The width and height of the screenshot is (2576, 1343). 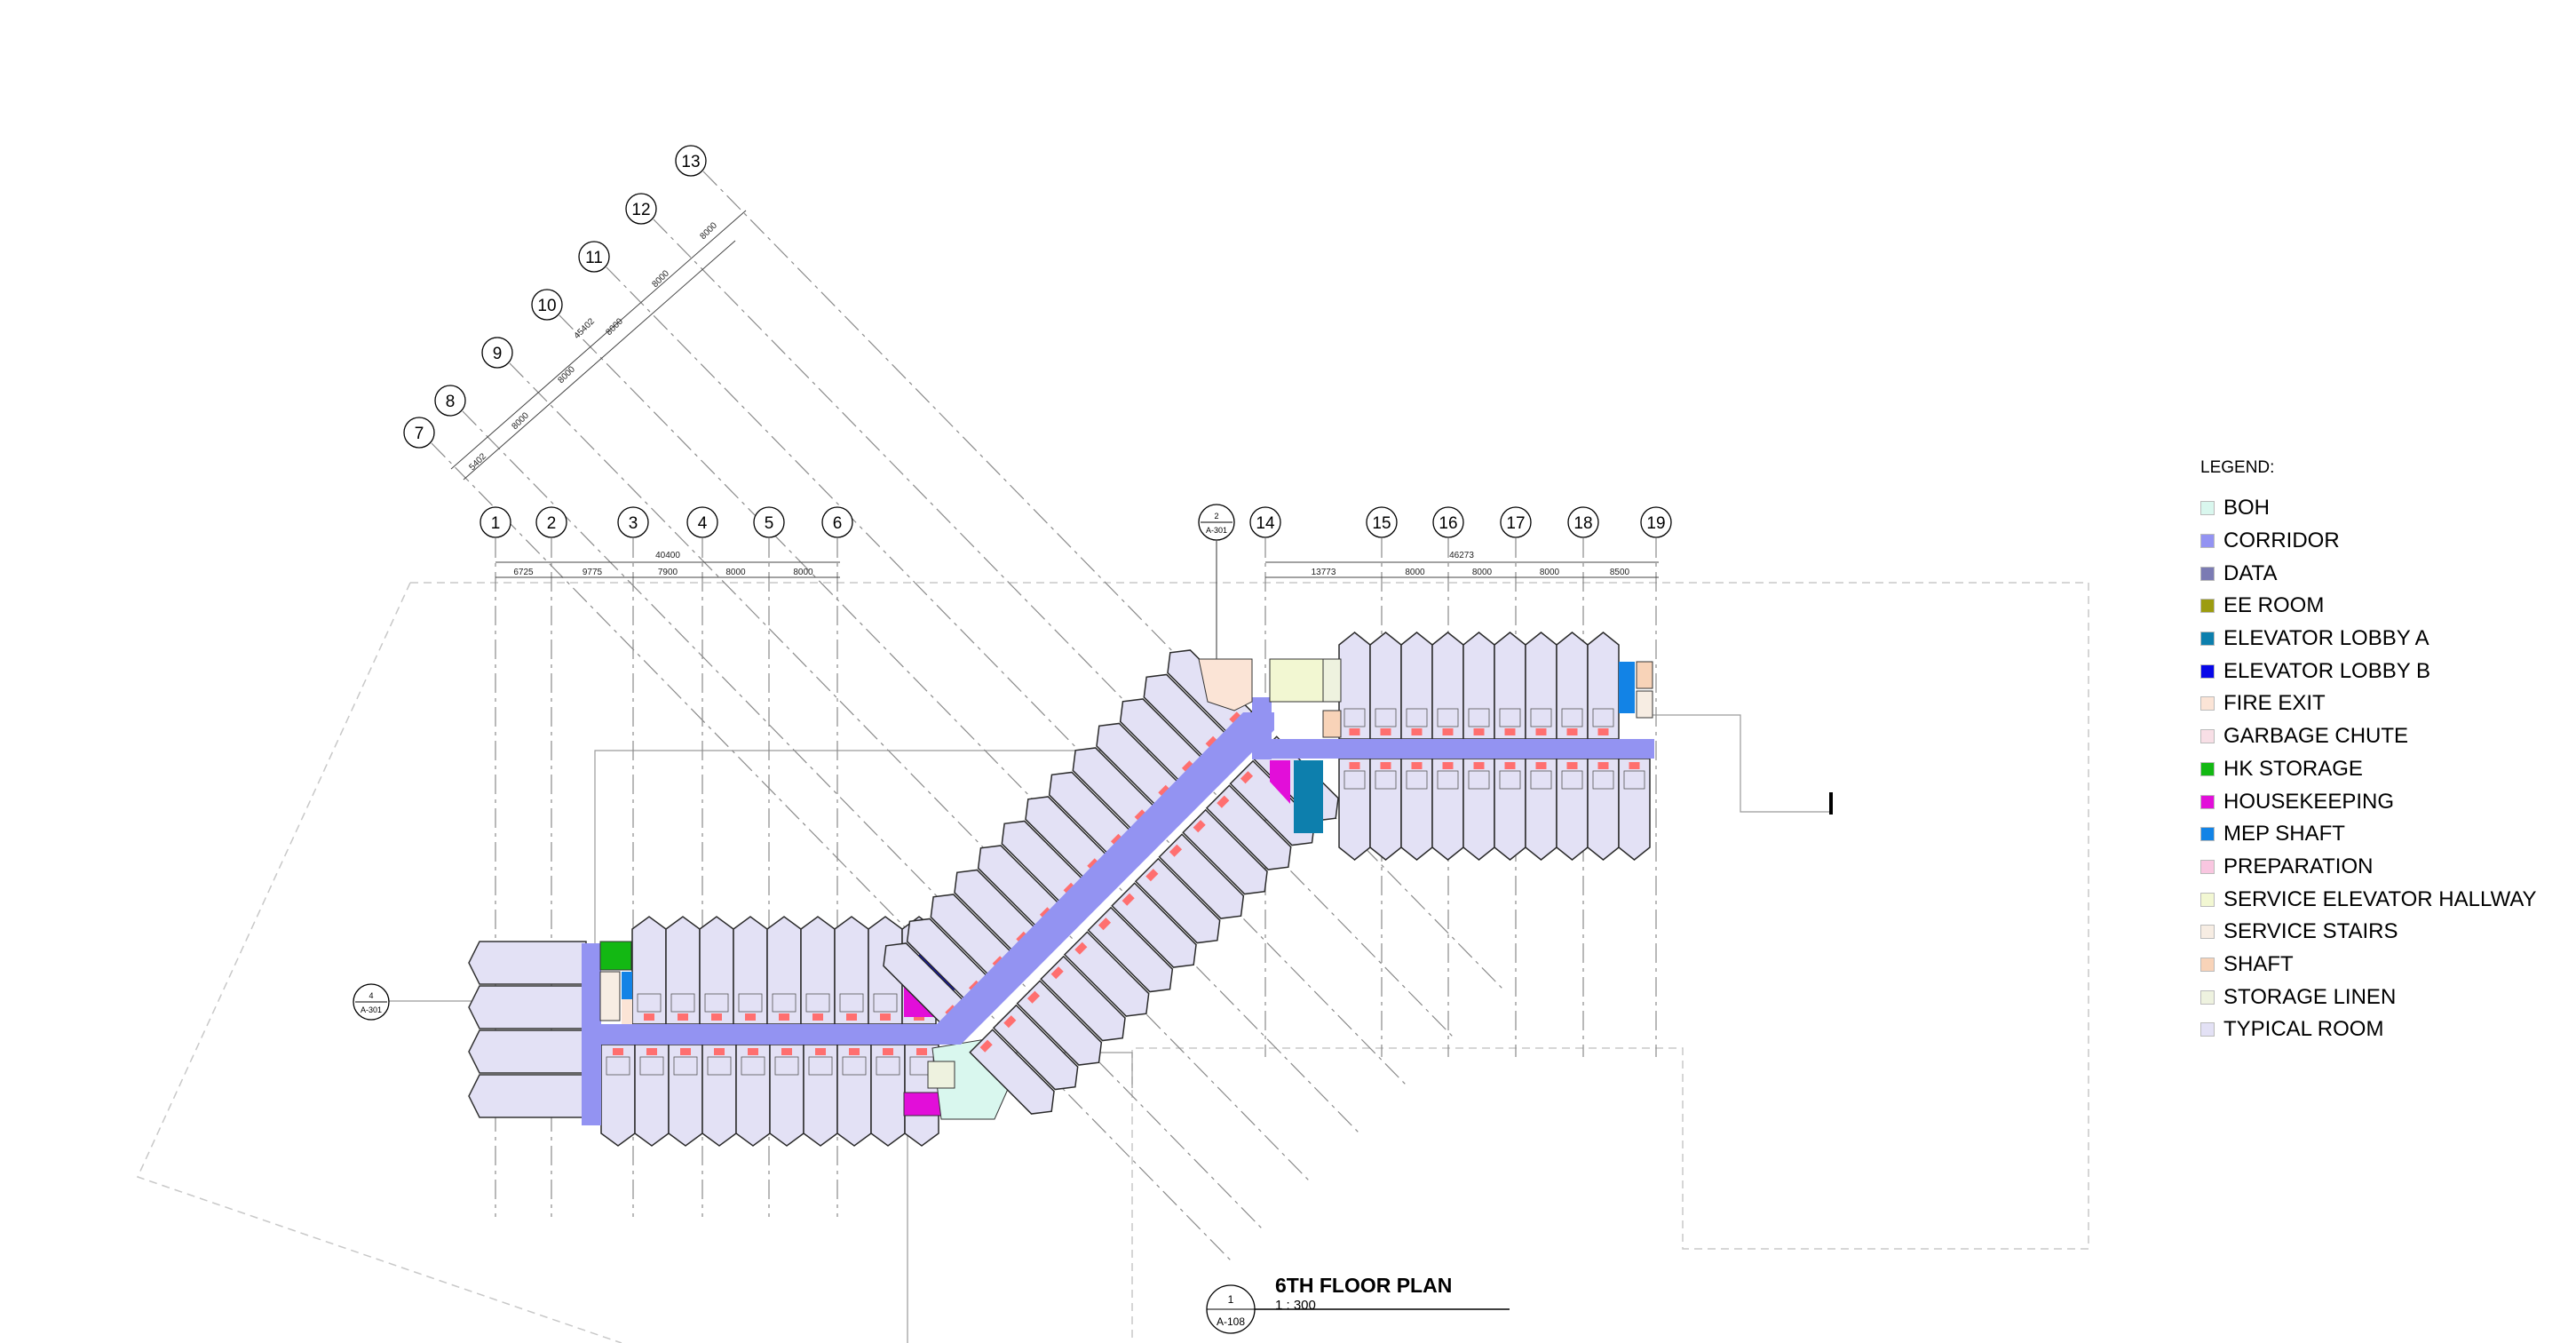 What do you see at coordinates (1448, 522) in the screenshot?
I see `grid-bubble-right: 16` at bounding box center [1448, 522].